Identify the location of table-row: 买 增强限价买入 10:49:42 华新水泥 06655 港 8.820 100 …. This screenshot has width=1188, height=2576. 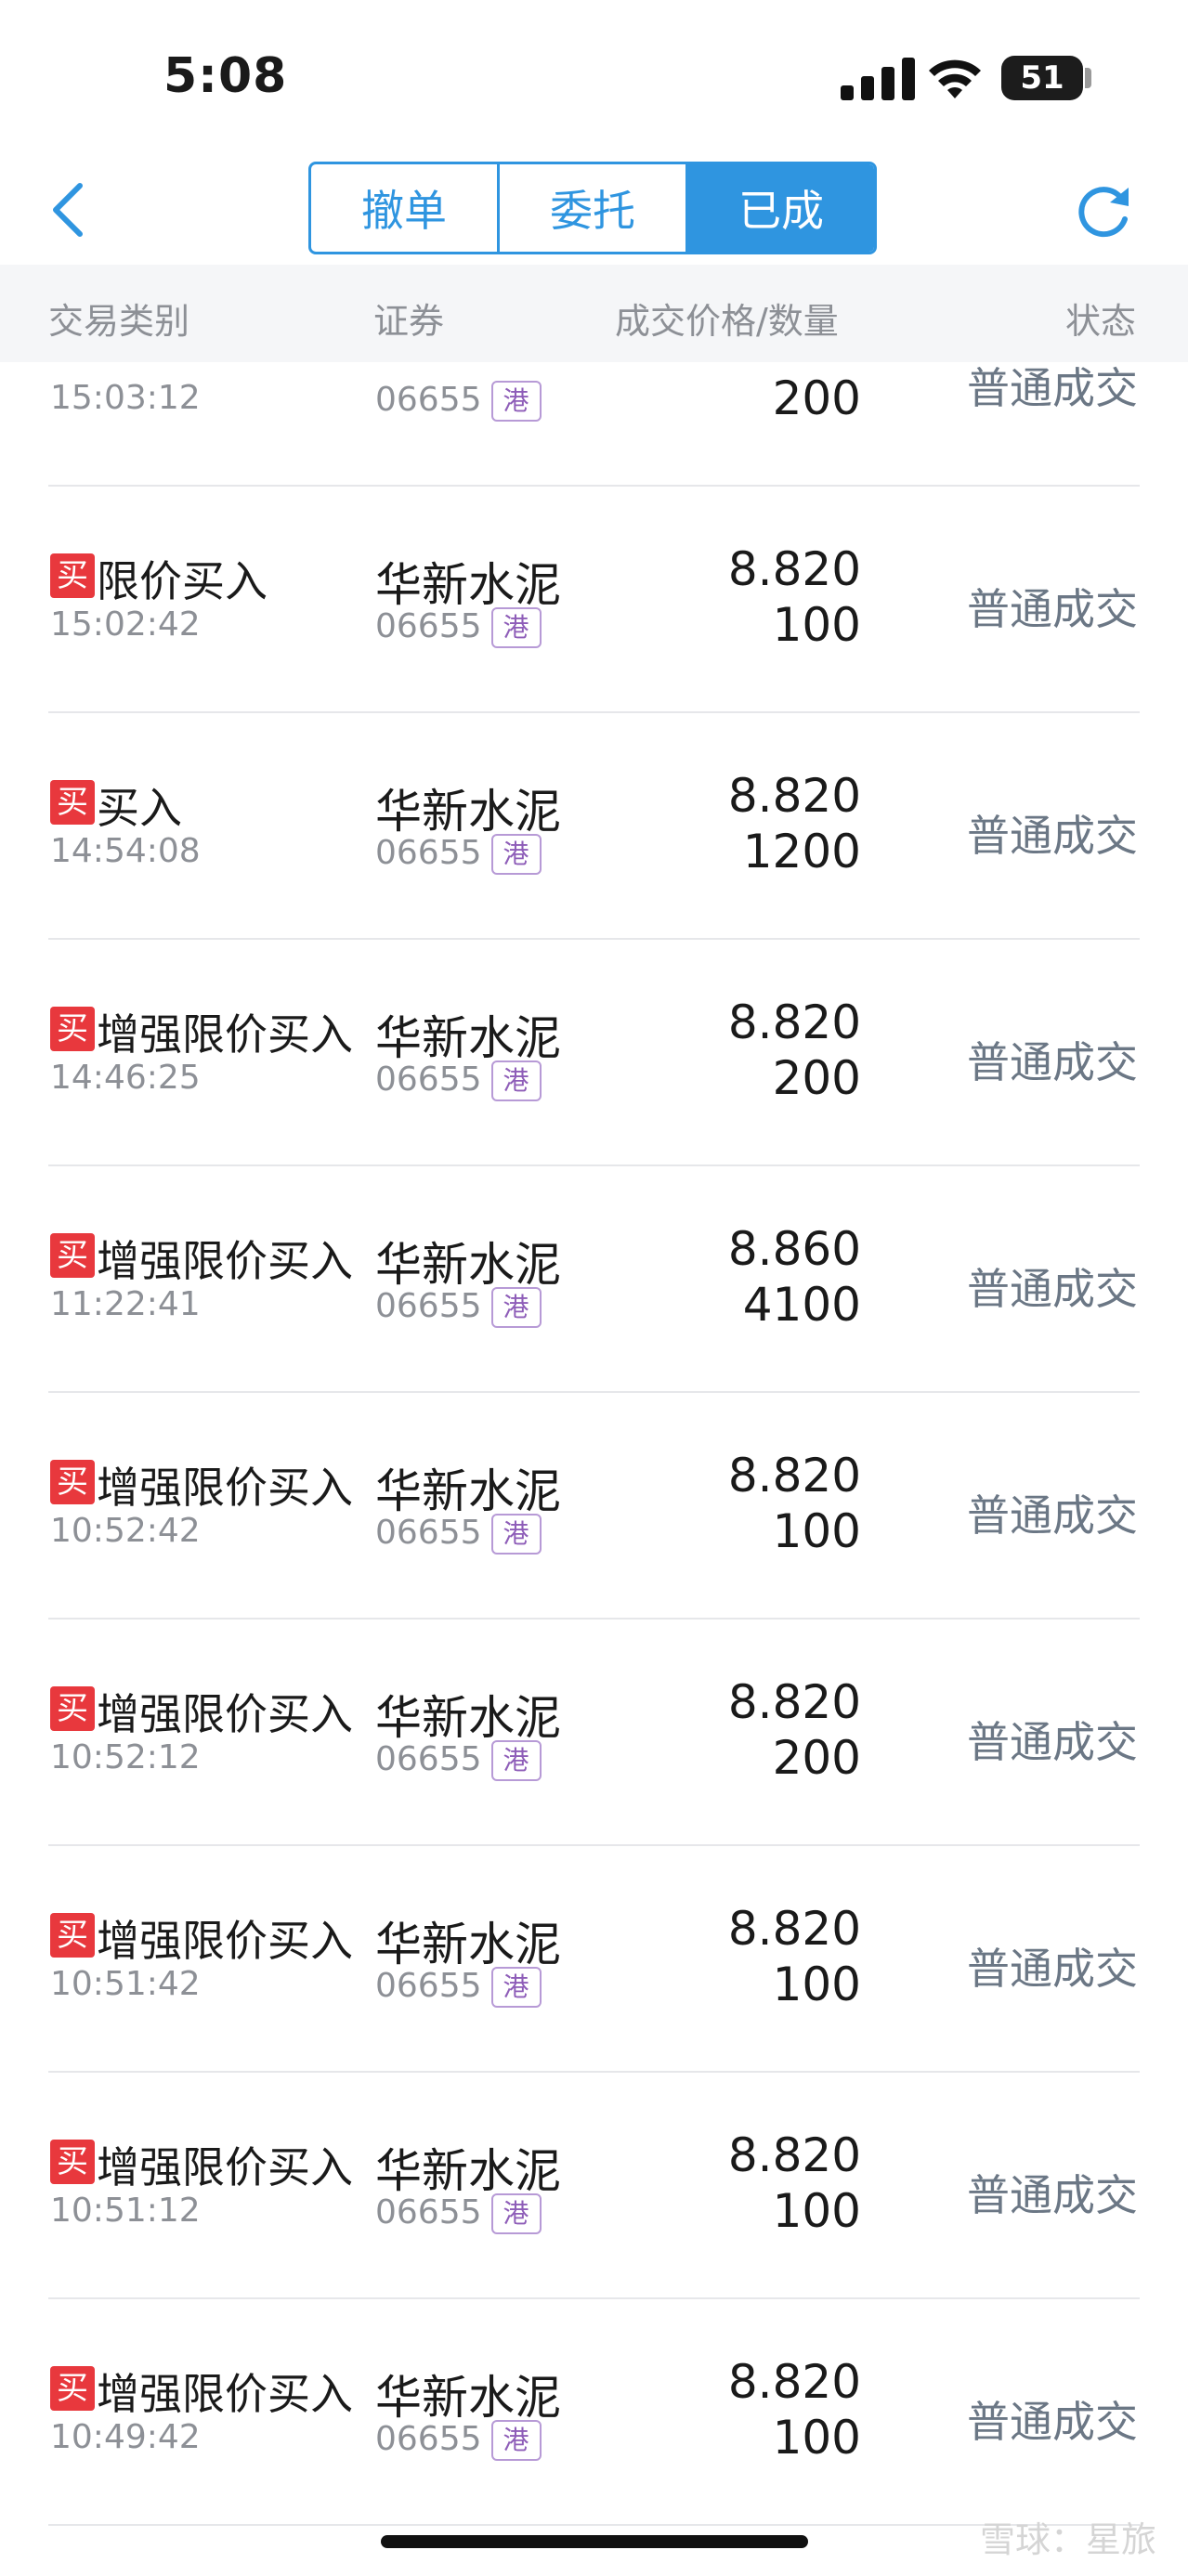
(594, 2412).